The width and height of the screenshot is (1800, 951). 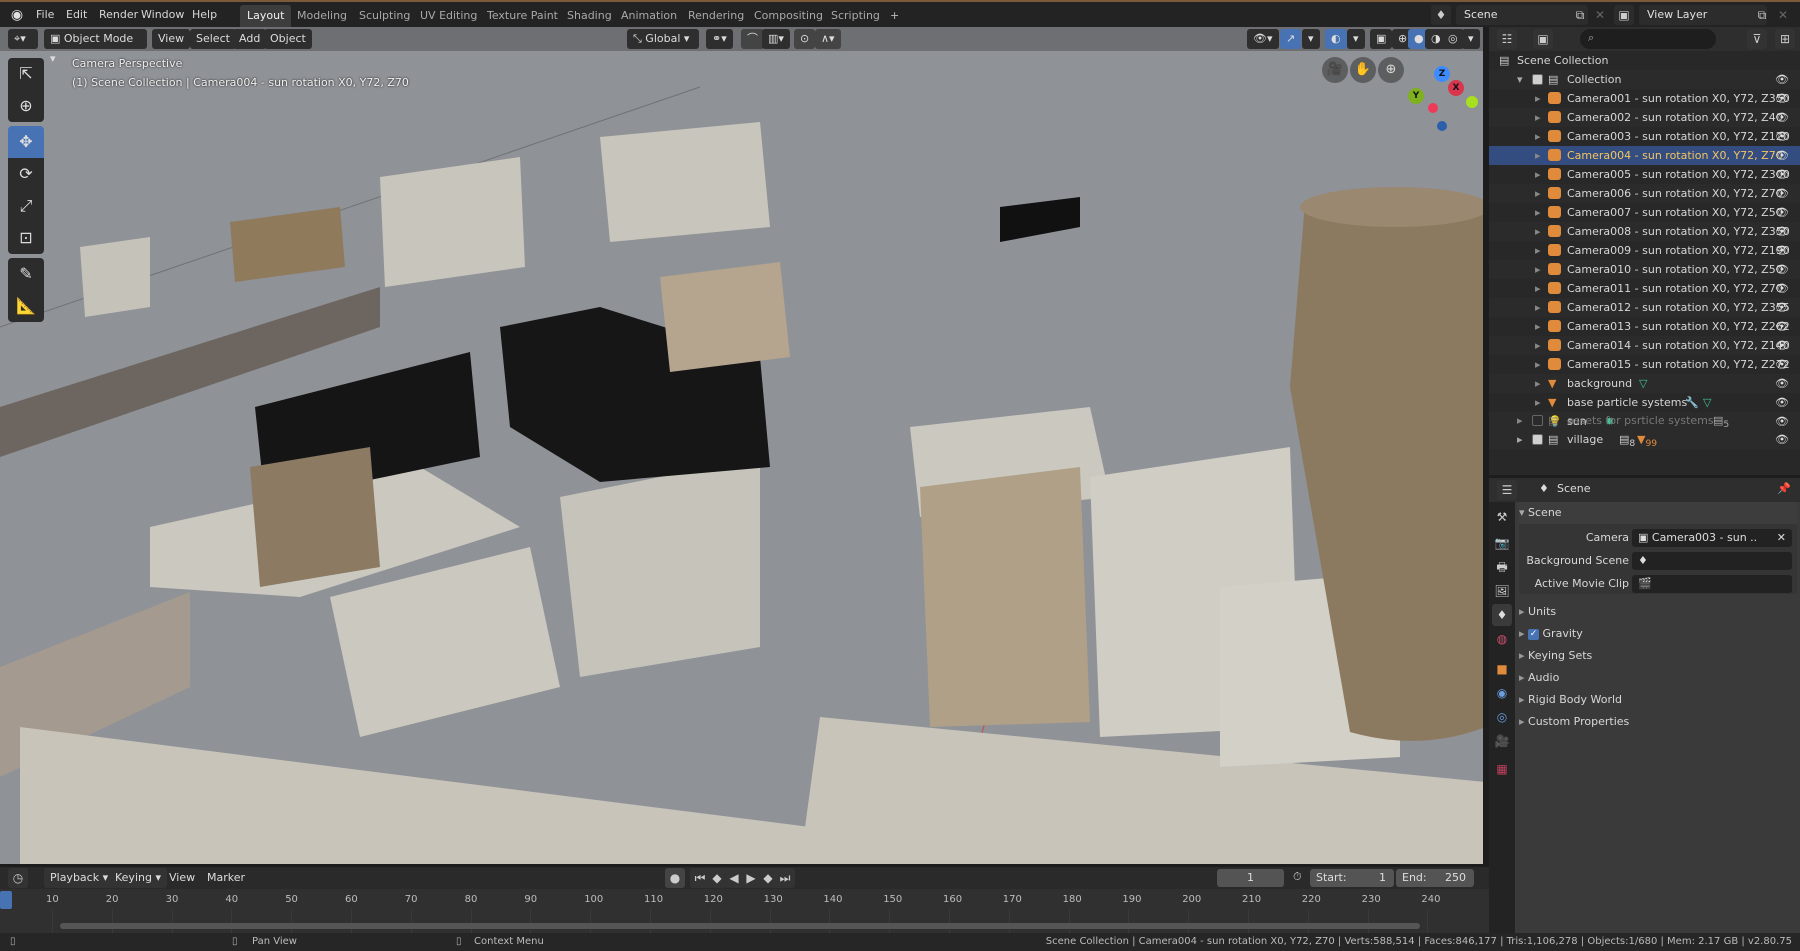 I want to click on snap-toggle-icon: ⌒, so click(x=752, y=39).